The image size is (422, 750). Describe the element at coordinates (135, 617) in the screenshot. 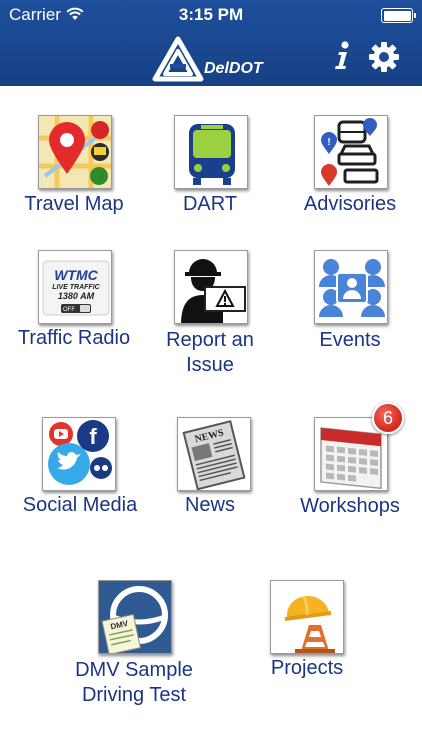

I see `steering-wheel-icon: DMV` at that location.